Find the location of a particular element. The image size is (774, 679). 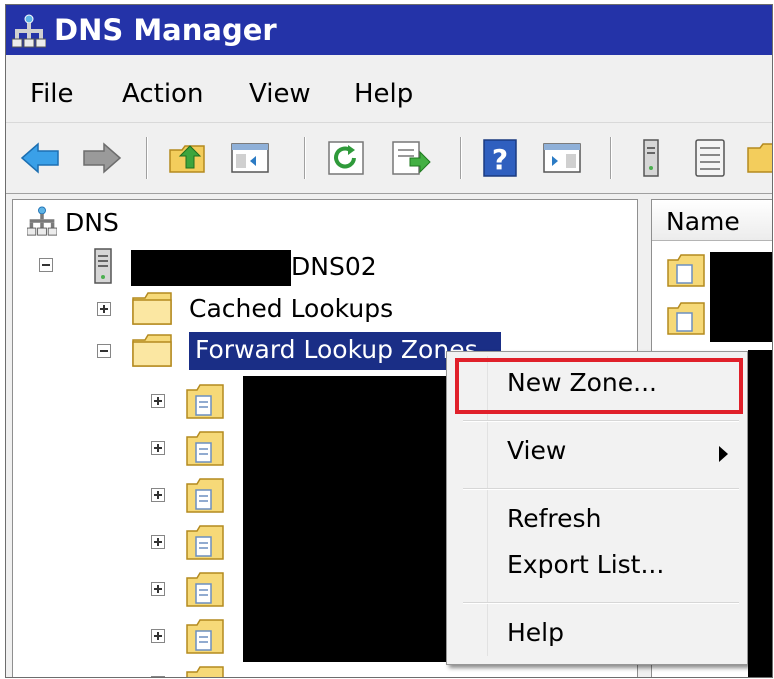

help-icon: ? is located at coordinates (500, 158).